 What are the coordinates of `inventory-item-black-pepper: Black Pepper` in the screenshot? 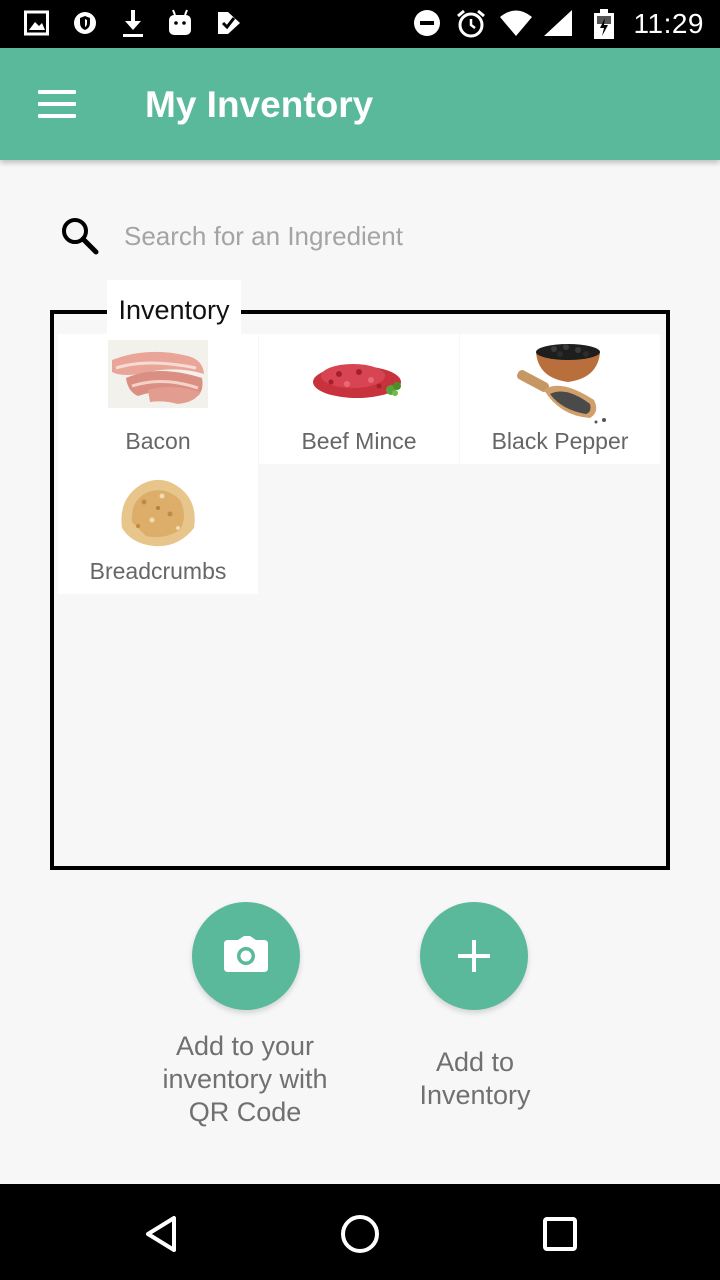 It's located at (560, 399).